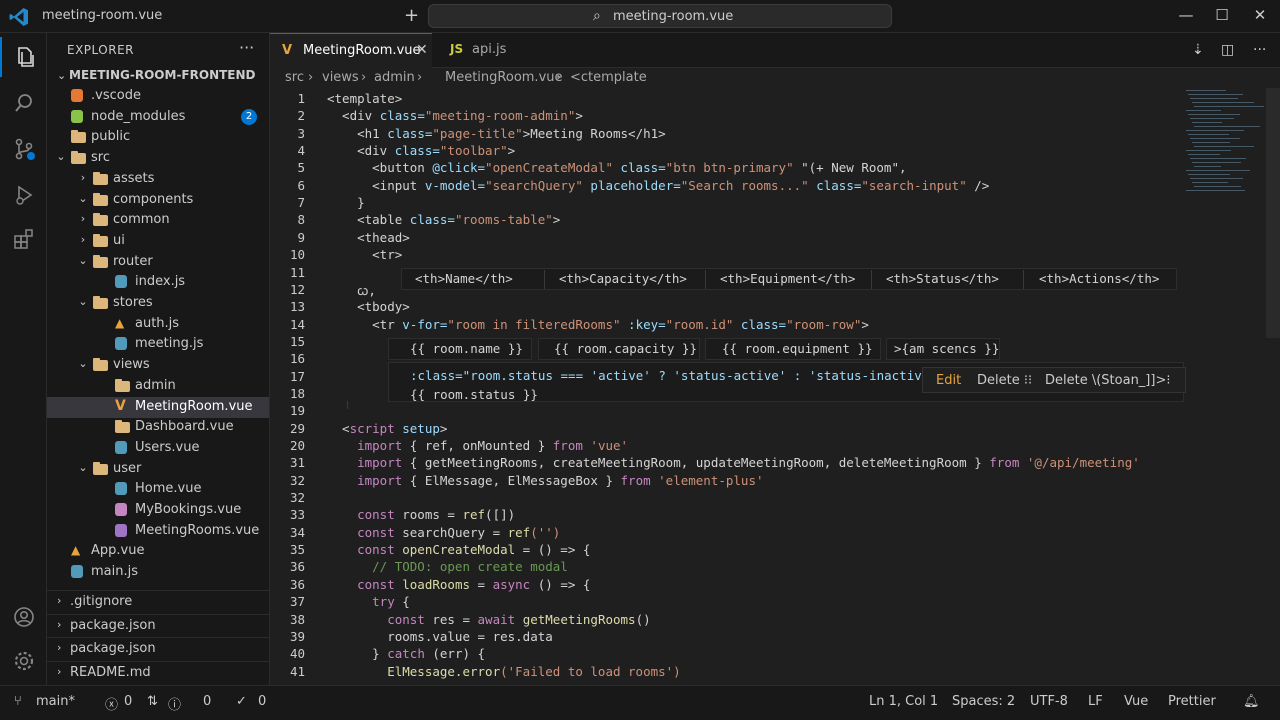 The height and width of the screenshot is (720, 1280). Describe the element at coordinates (207, 701) in the screenshot. I see `warnings-count: 0` at that location.